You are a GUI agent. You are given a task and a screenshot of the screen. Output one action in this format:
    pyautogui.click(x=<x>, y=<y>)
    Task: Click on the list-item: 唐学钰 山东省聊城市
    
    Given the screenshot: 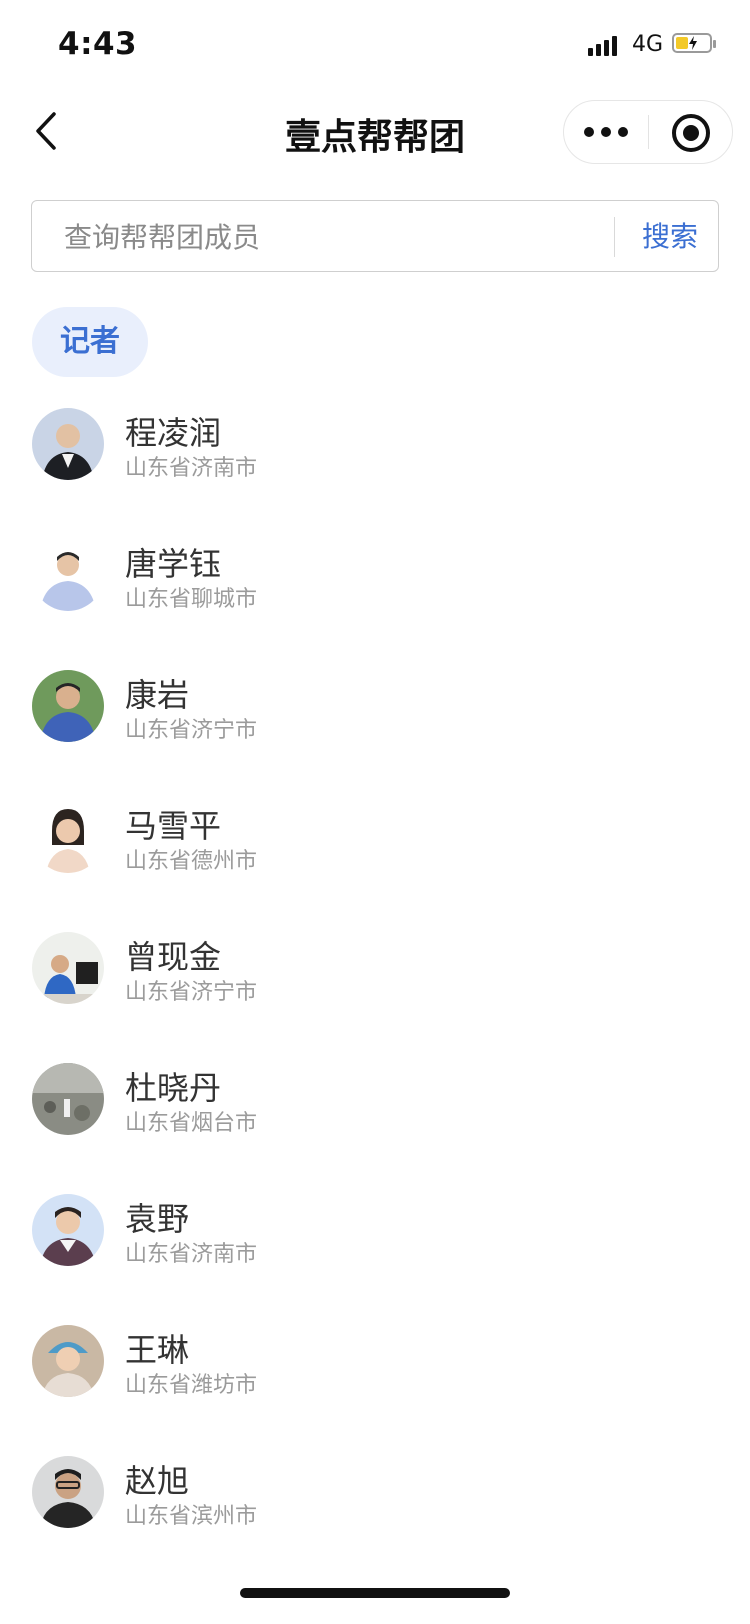 What is the action you would take?
    pyautogui.click(x=375, y=594)
    